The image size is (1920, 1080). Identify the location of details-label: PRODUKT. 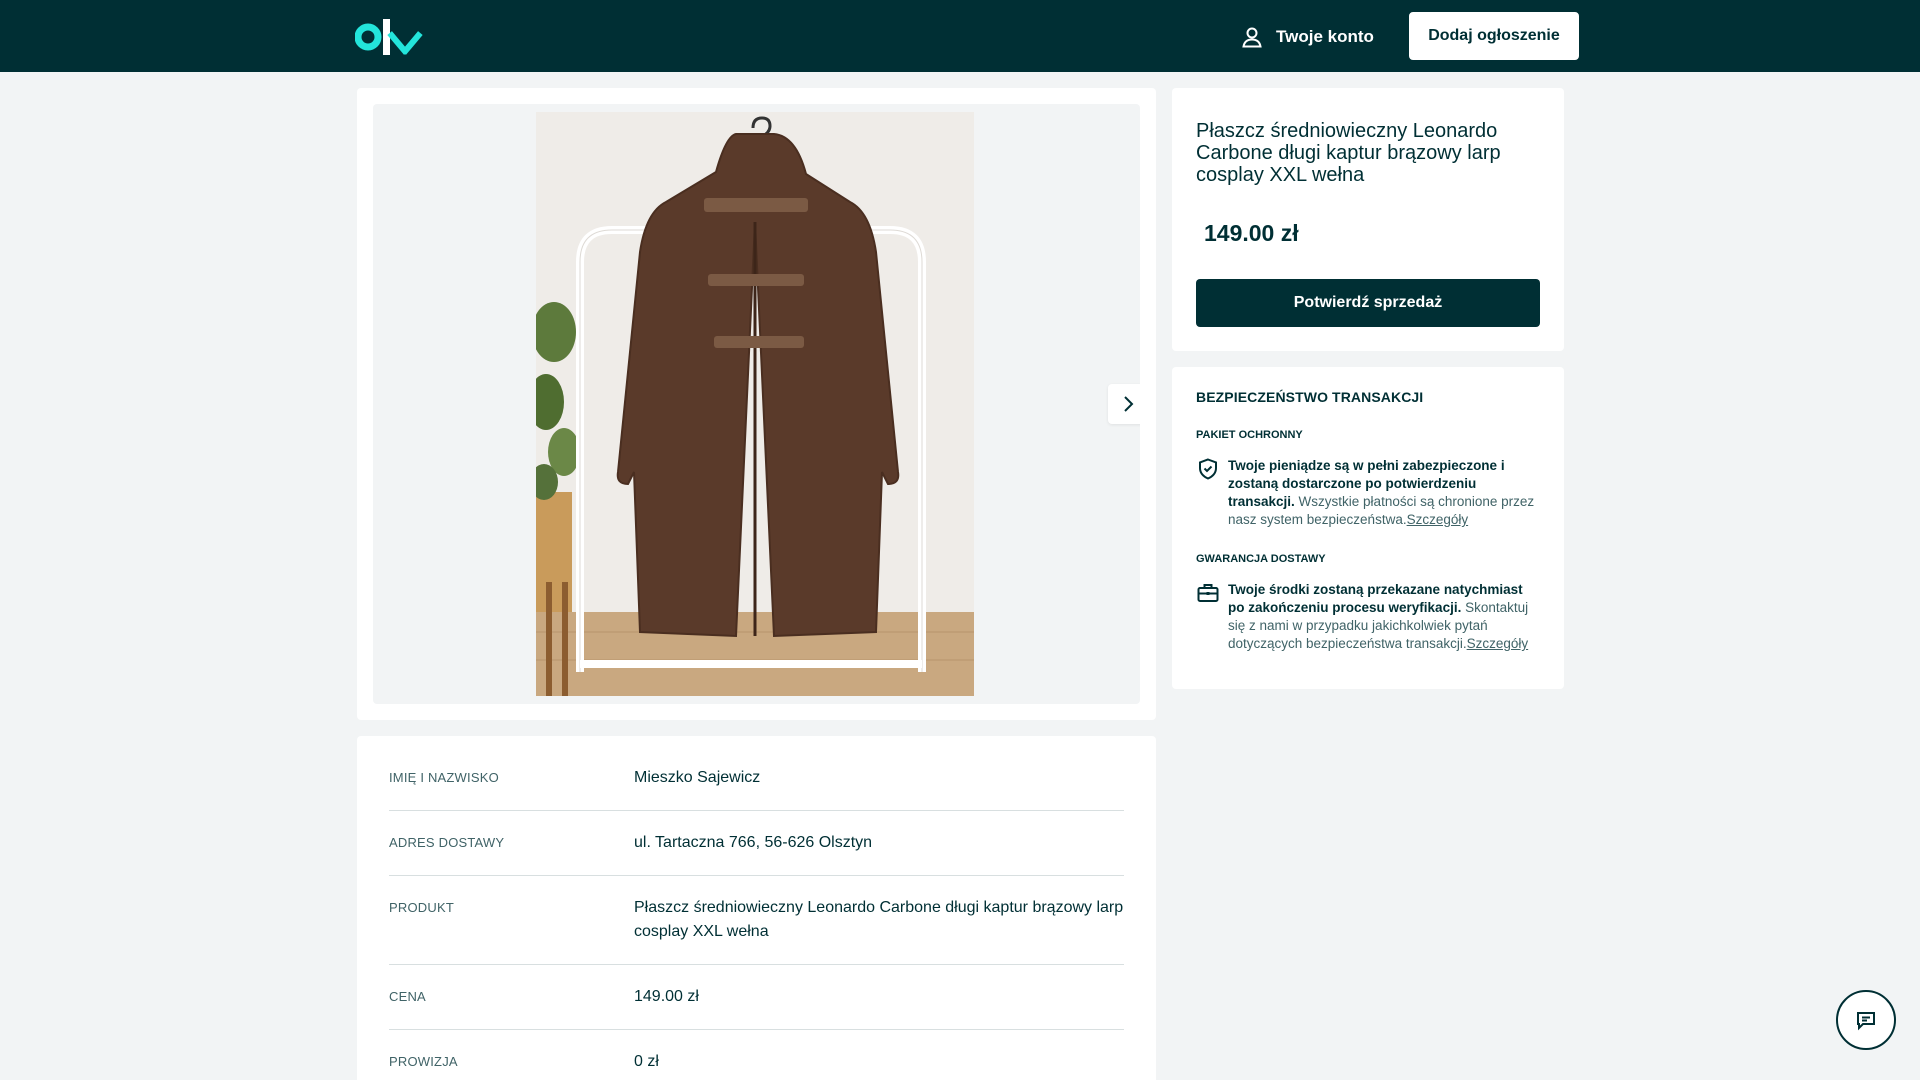
(421, 907).